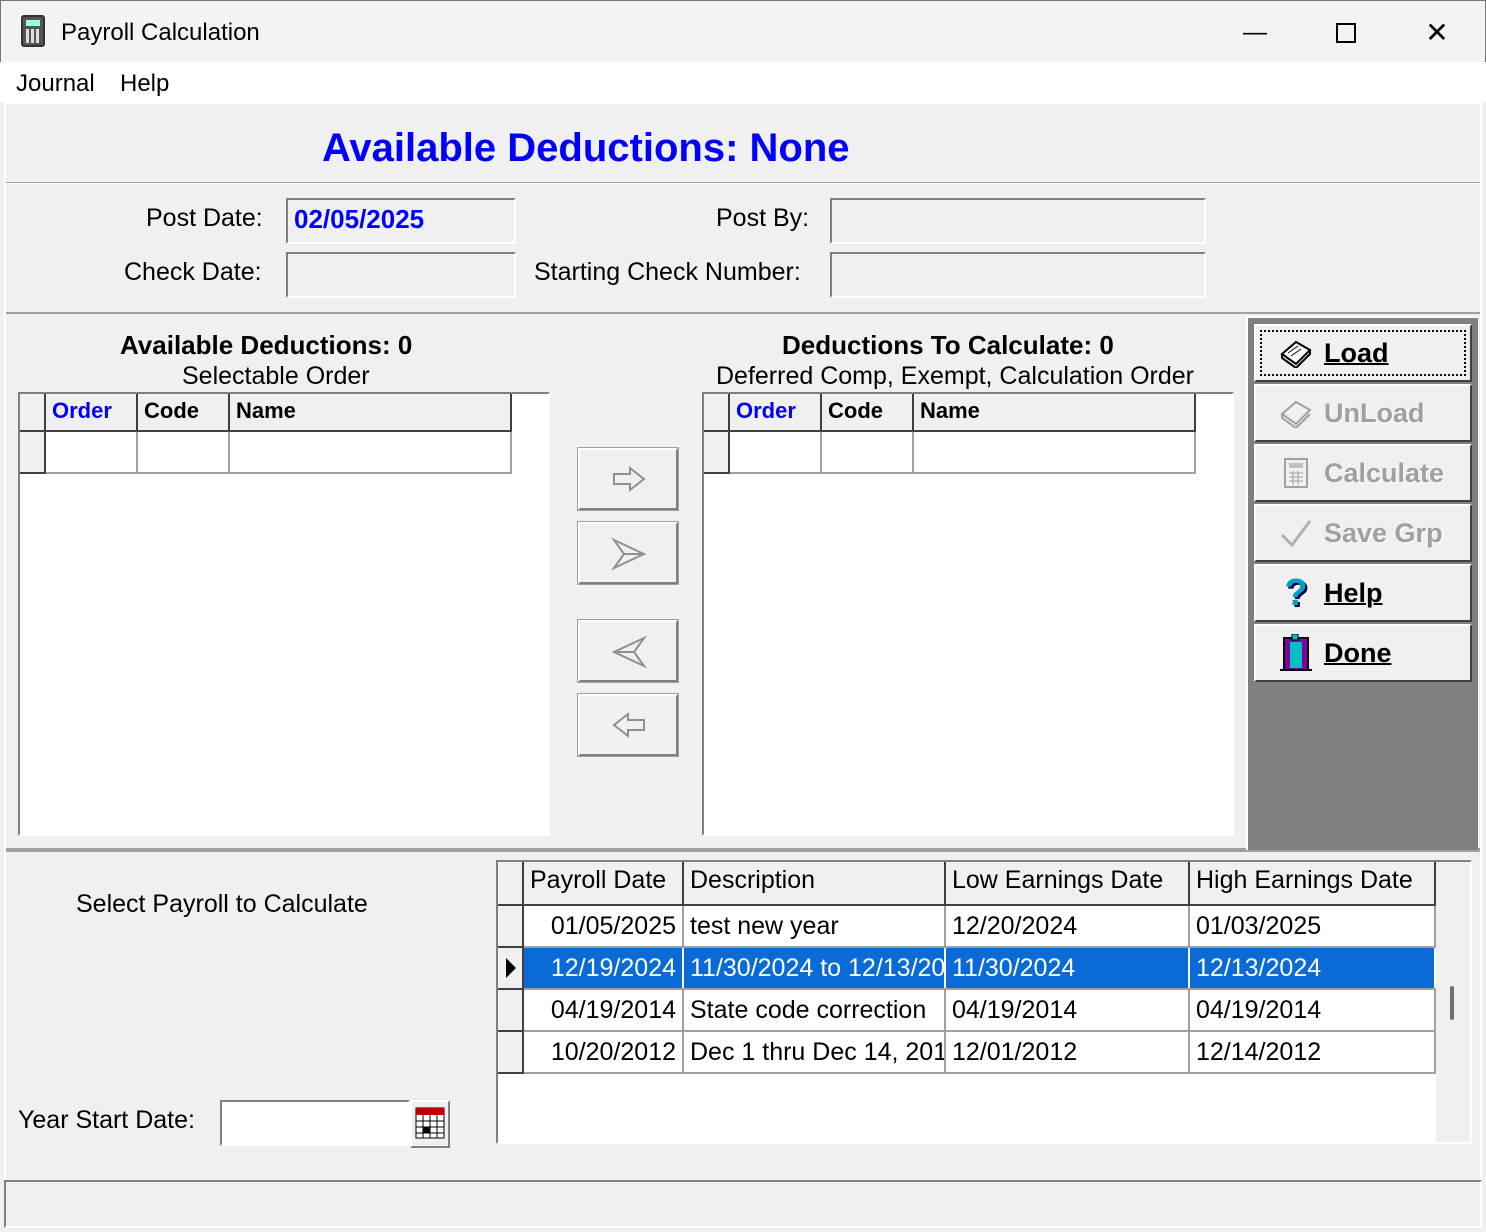 This screenshot has width=1486, height=1232. I want to click on scrollbar-thumb, so click(1452, 1003).